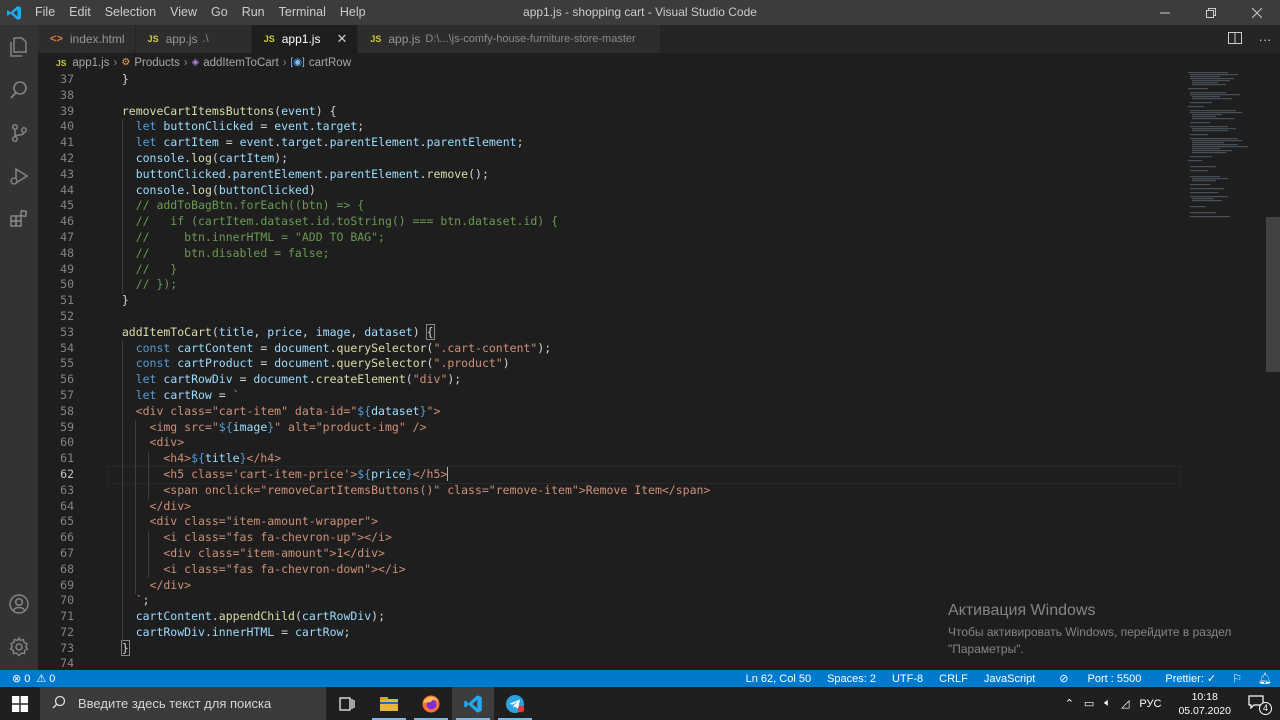  Describe the element at coordinates (341, 39) in the screenshot. I see `close-tab-icon: ✕` at that location.